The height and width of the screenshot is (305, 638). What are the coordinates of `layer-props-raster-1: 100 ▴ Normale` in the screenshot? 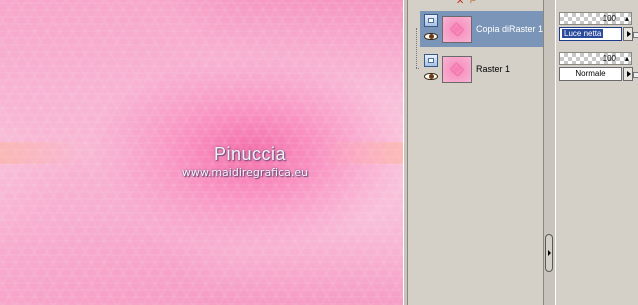 It's located at (598, 68).